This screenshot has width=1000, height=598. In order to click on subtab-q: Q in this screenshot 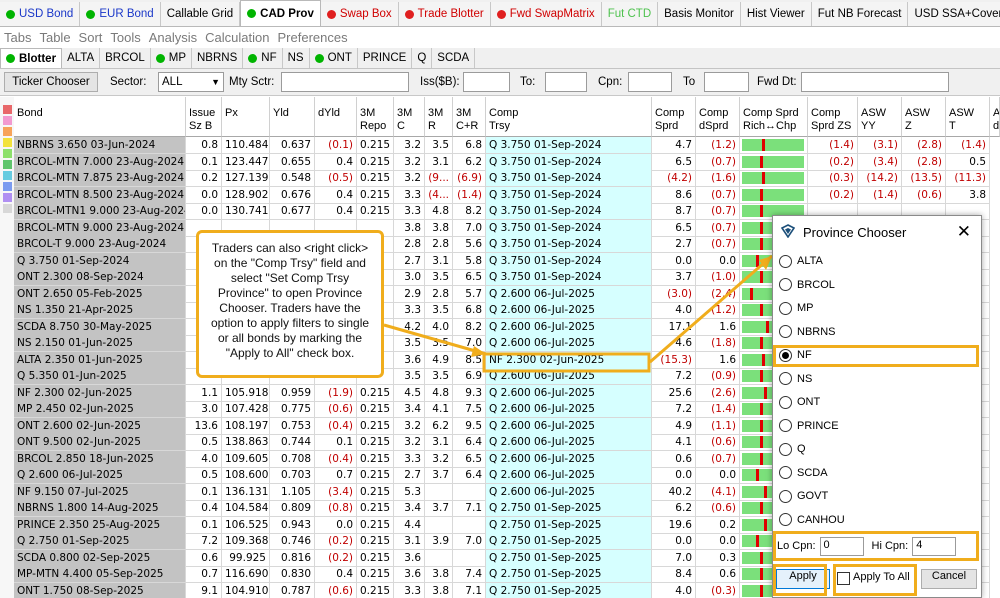, I will do `click(422, 58)`.